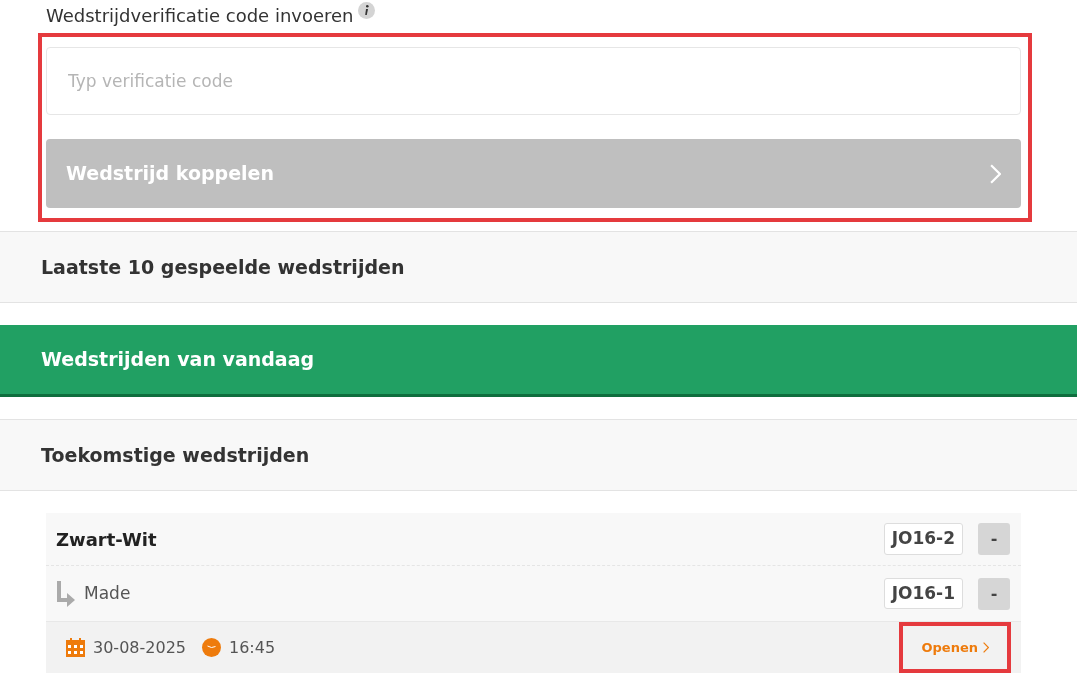 The image size is (1077, 691). What do you see at coordinates (75, 647) in the screenshot?
I see `calendar-icon` at bounding box center [75, 647].